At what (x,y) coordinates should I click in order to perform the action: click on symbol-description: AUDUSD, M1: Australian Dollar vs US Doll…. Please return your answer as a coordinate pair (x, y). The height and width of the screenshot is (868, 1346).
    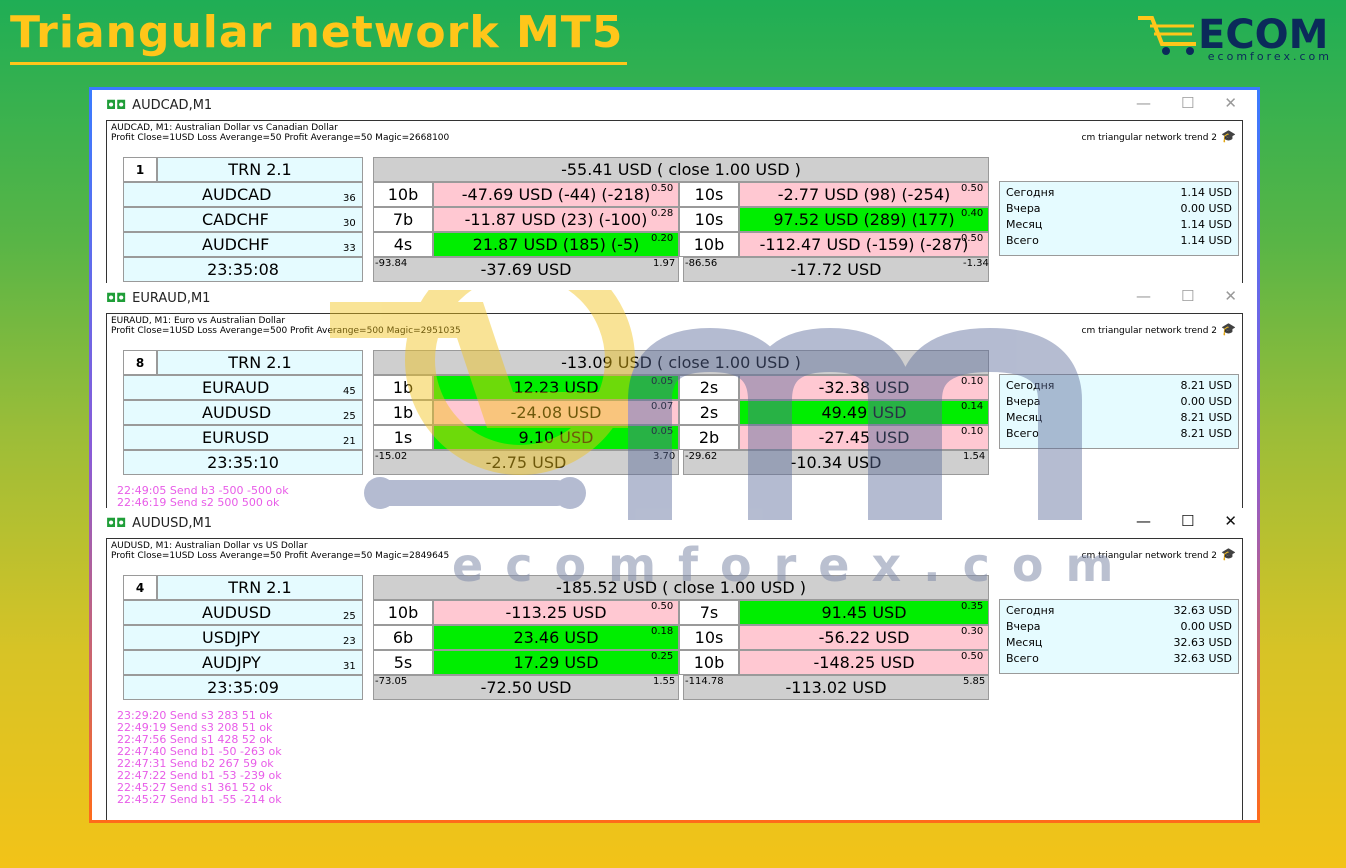
    Looking at the image, I should click on (209, 546).